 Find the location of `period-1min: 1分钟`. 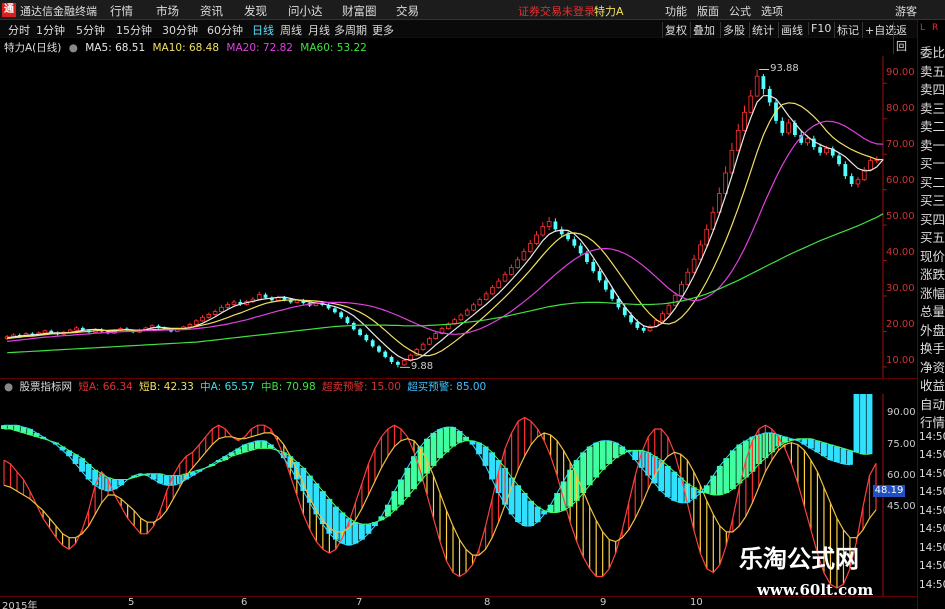

period-1min: 1分钟 is located at coordinates (50, 30).